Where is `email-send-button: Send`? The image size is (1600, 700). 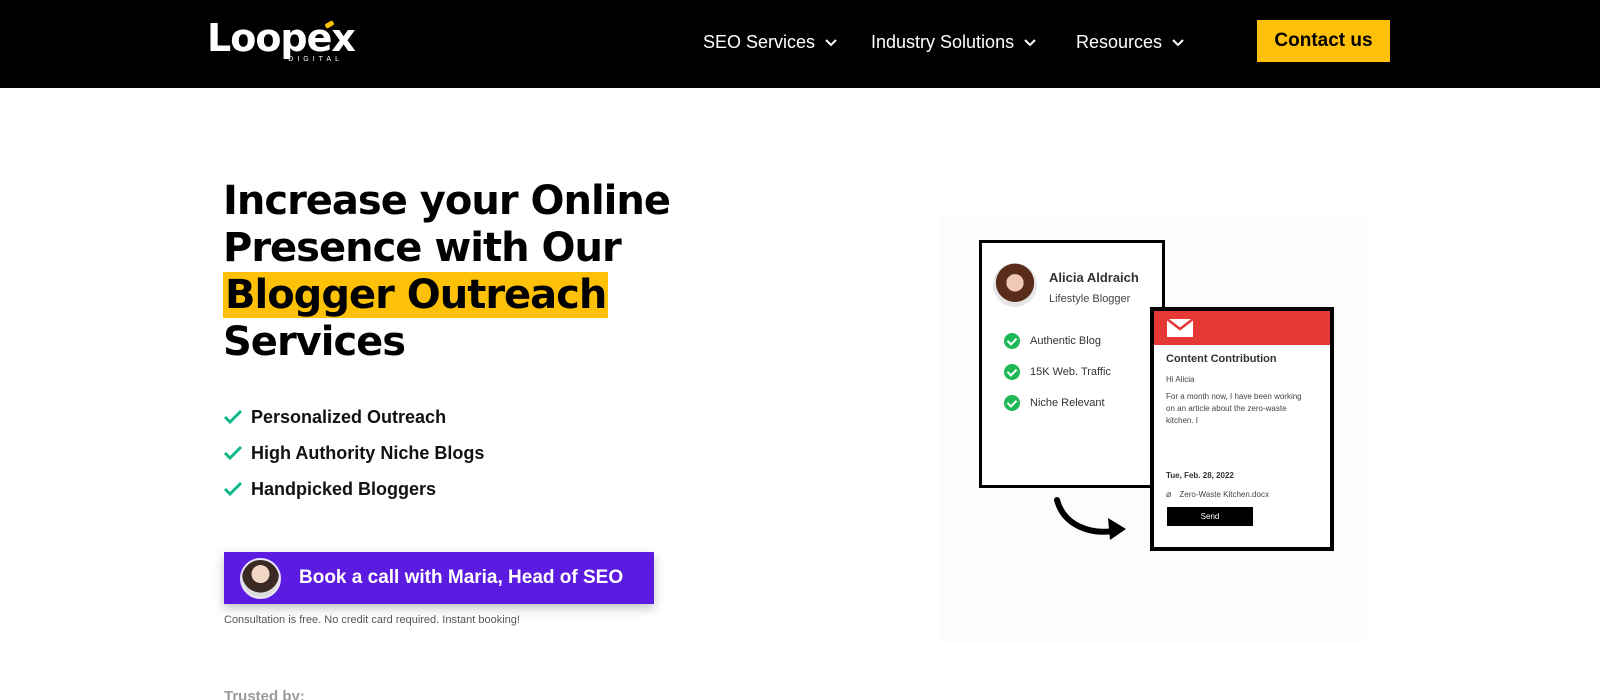
email-send-button: Send is located at coordinates (1210, 516).